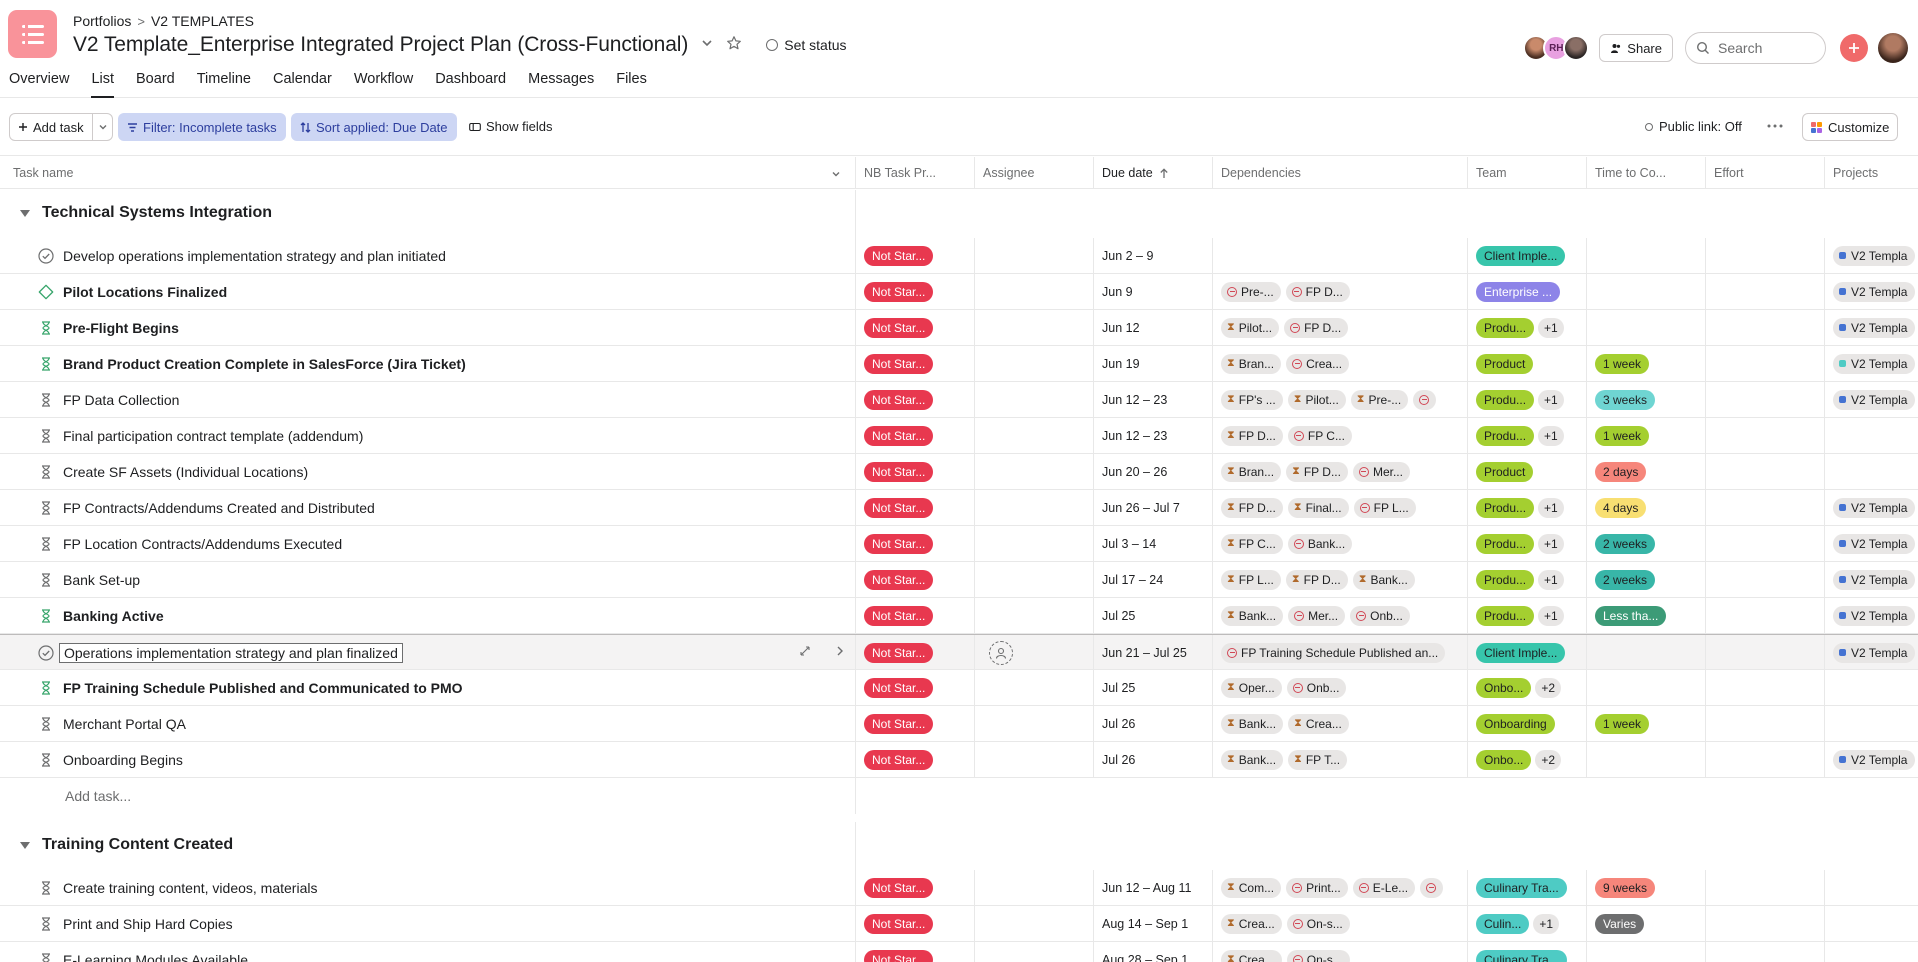 The image size is (1918, 962). I want to click on task-name-cell: FP Location Contracts/Addendums Executed, so click(431, 543).